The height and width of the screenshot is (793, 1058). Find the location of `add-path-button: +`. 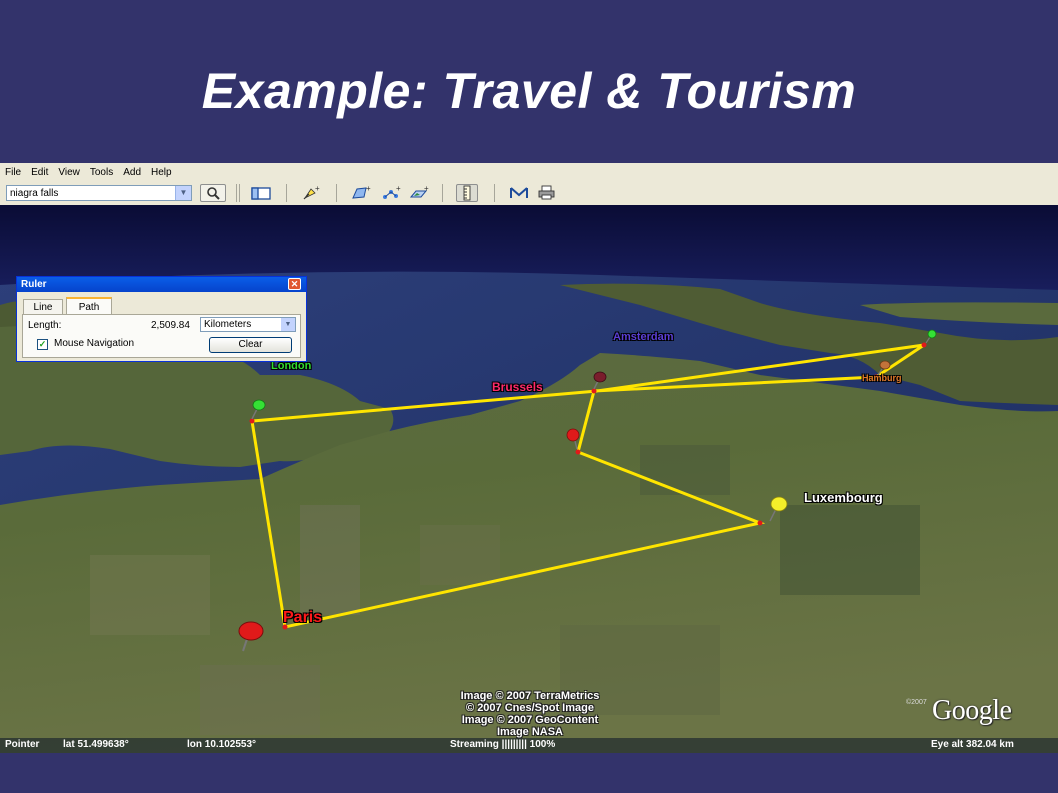

add-path-button: + is located at coordinates (391, 193).